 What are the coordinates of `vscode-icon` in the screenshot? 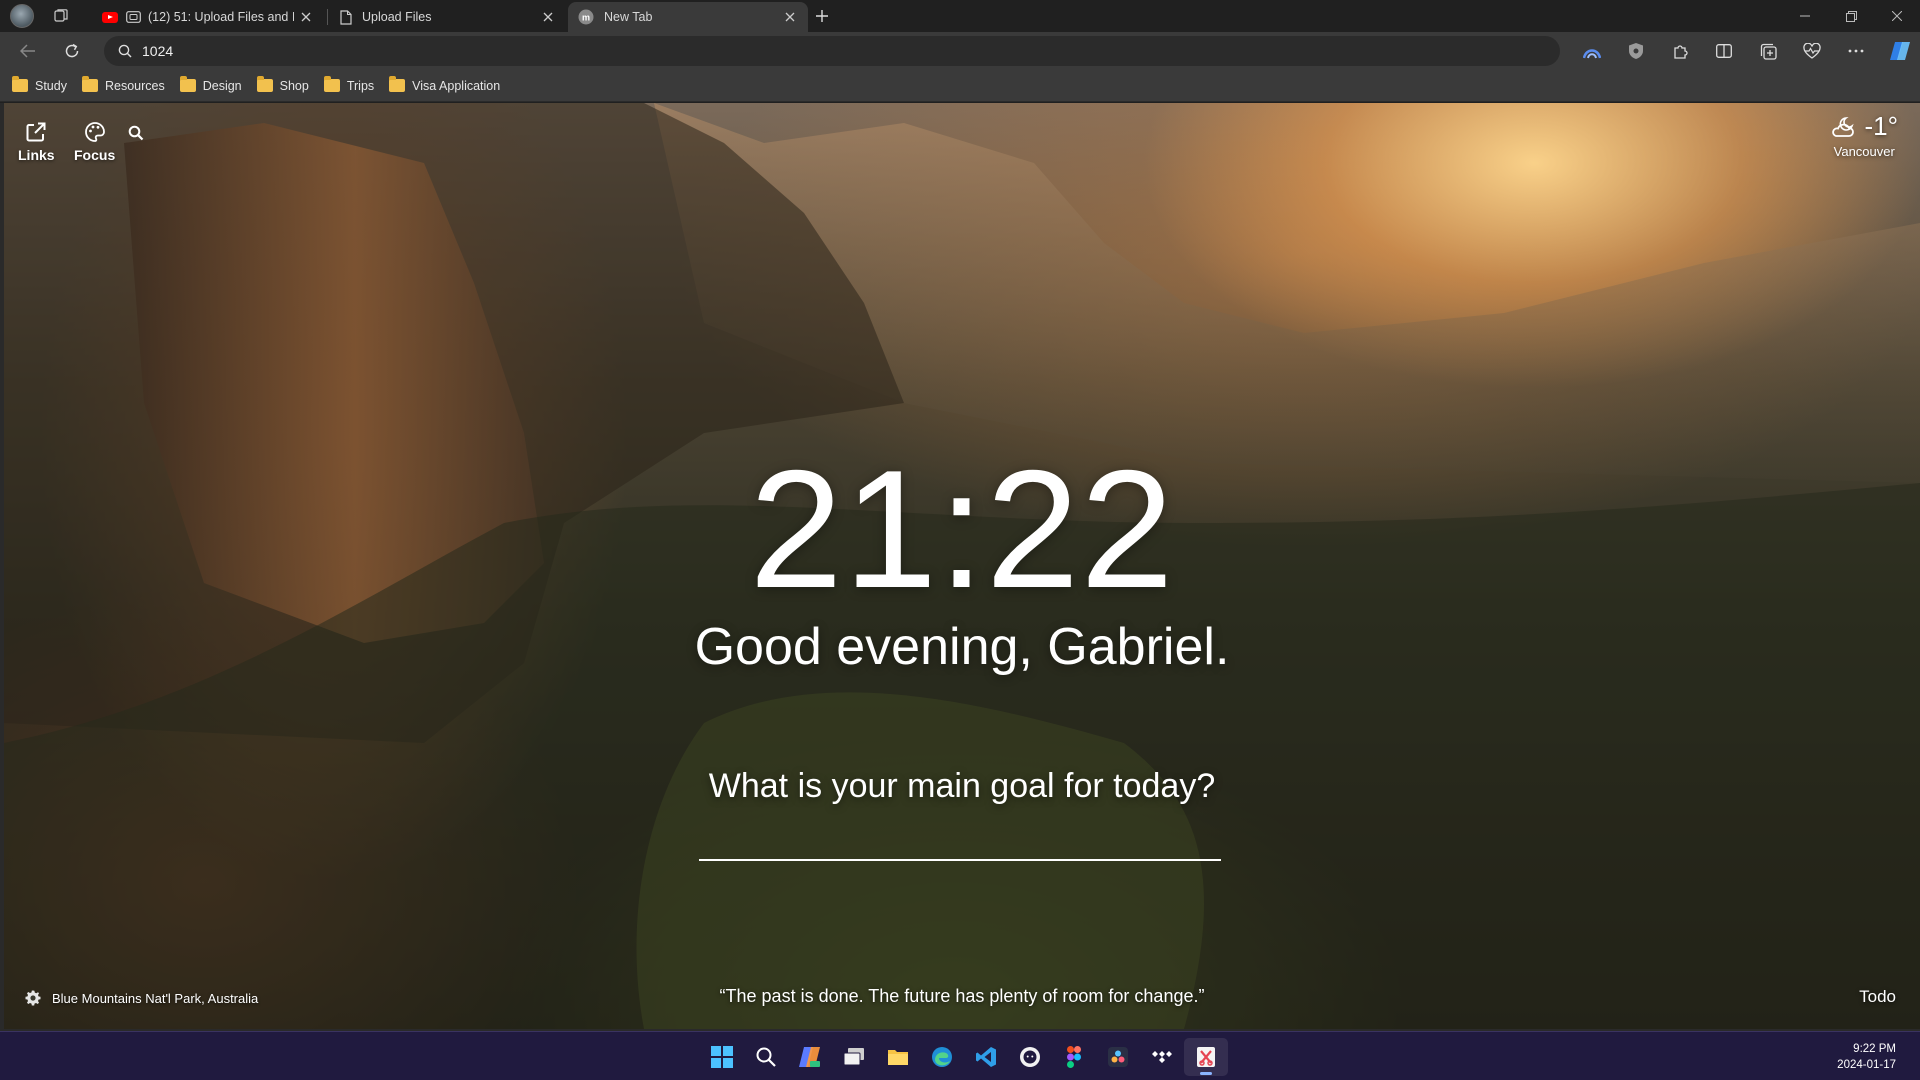 It's located at (986, 1057).